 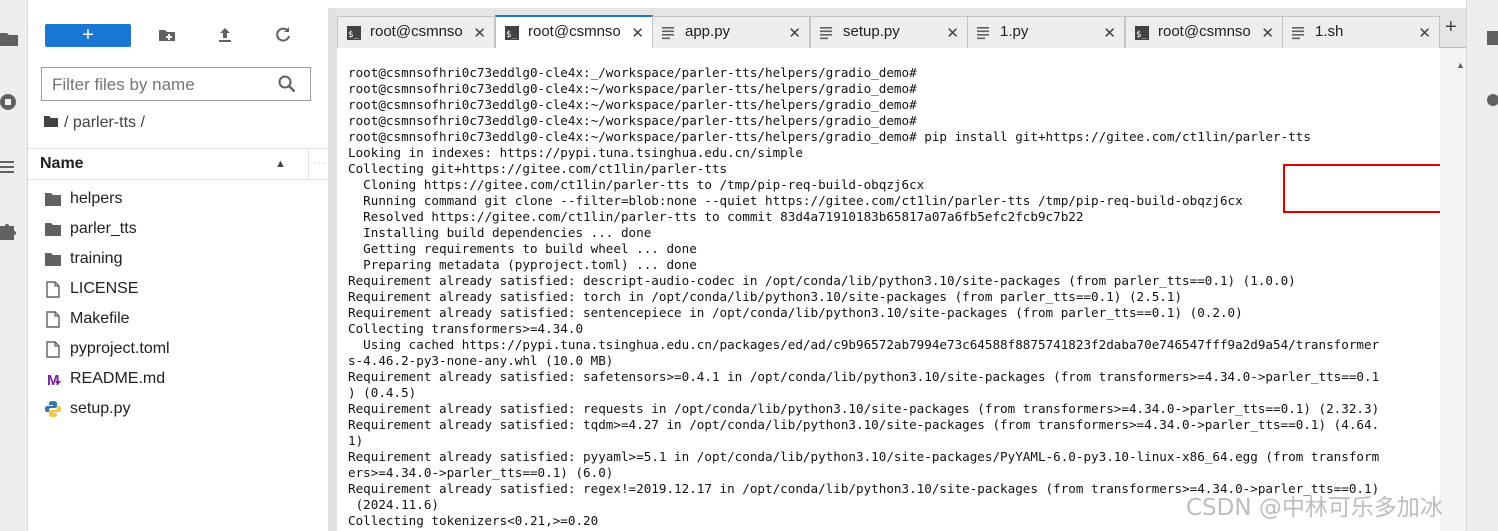 I want to click on home-folder-icon, so click(x=51, y=123).